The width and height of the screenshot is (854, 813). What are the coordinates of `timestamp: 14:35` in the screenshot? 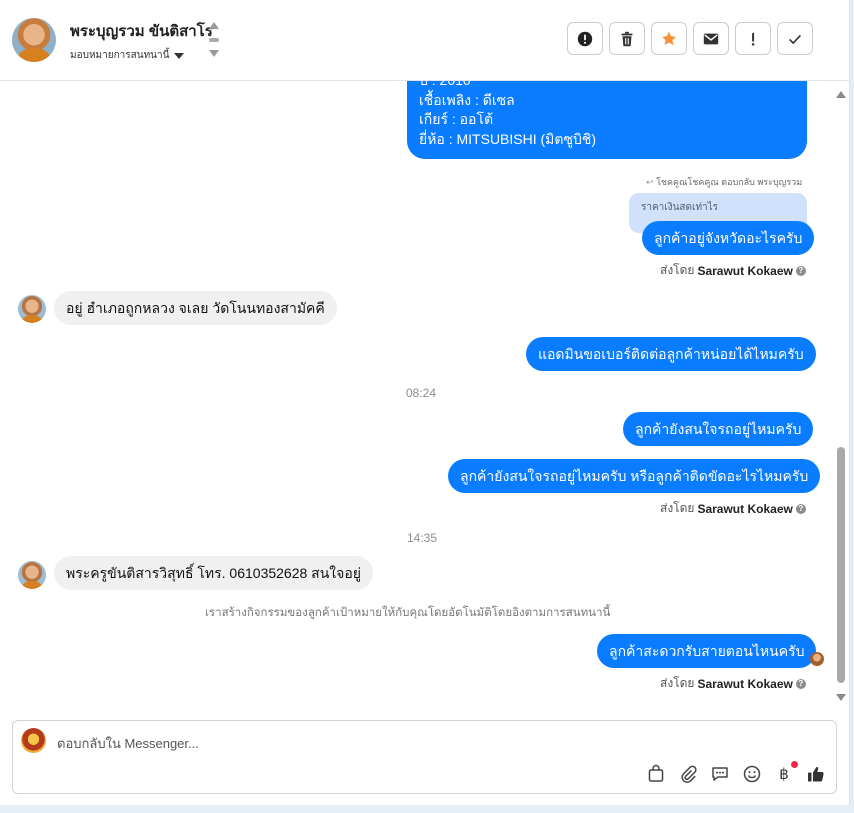 It's located at (422, 538).